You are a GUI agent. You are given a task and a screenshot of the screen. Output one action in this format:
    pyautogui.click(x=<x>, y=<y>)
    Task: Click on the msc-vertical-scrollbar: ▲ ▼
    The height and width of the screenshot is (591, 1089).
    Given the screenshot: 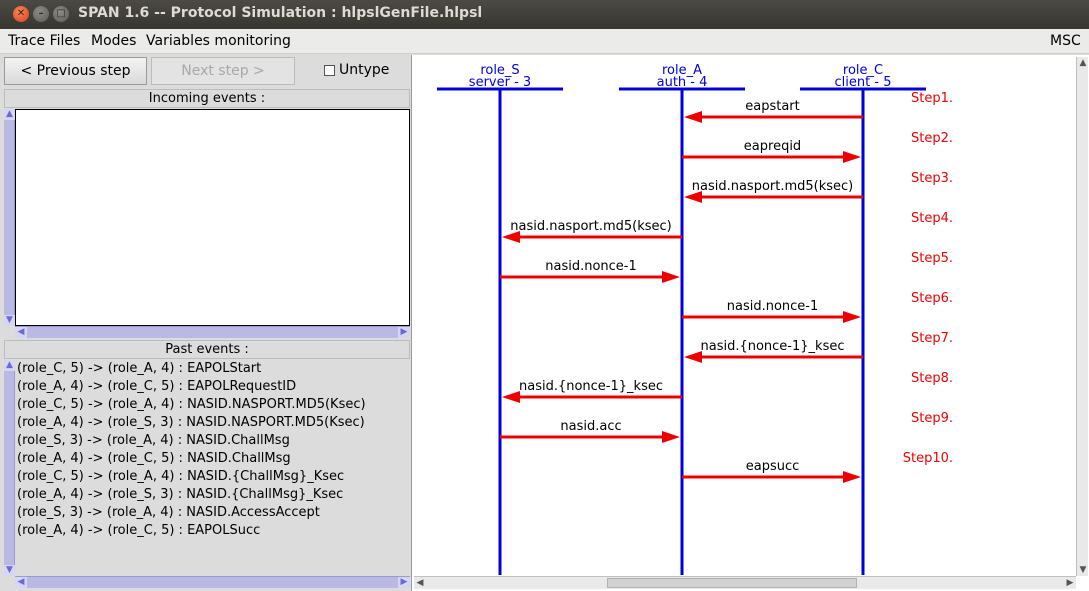 What is the action you would take?
    pyautogui.click(x=1082, y=316)
    